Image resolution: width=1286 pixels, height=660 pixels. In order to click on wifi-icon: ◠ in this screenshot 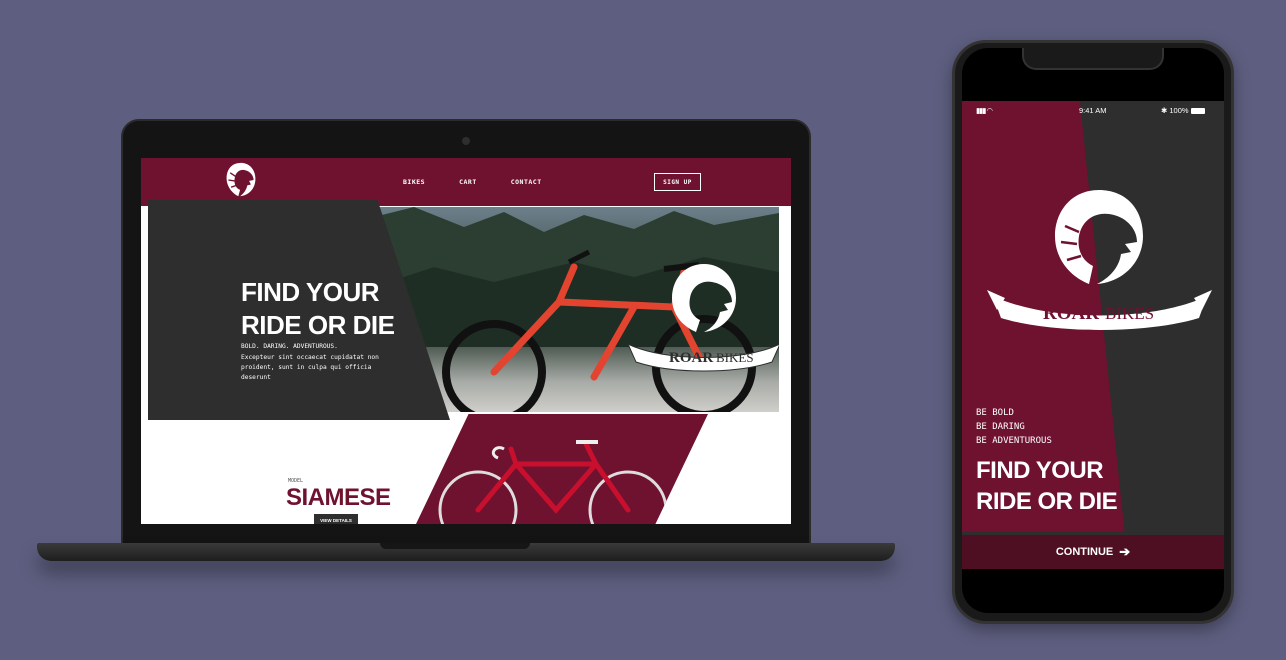, I will do `click(989, 110)`.